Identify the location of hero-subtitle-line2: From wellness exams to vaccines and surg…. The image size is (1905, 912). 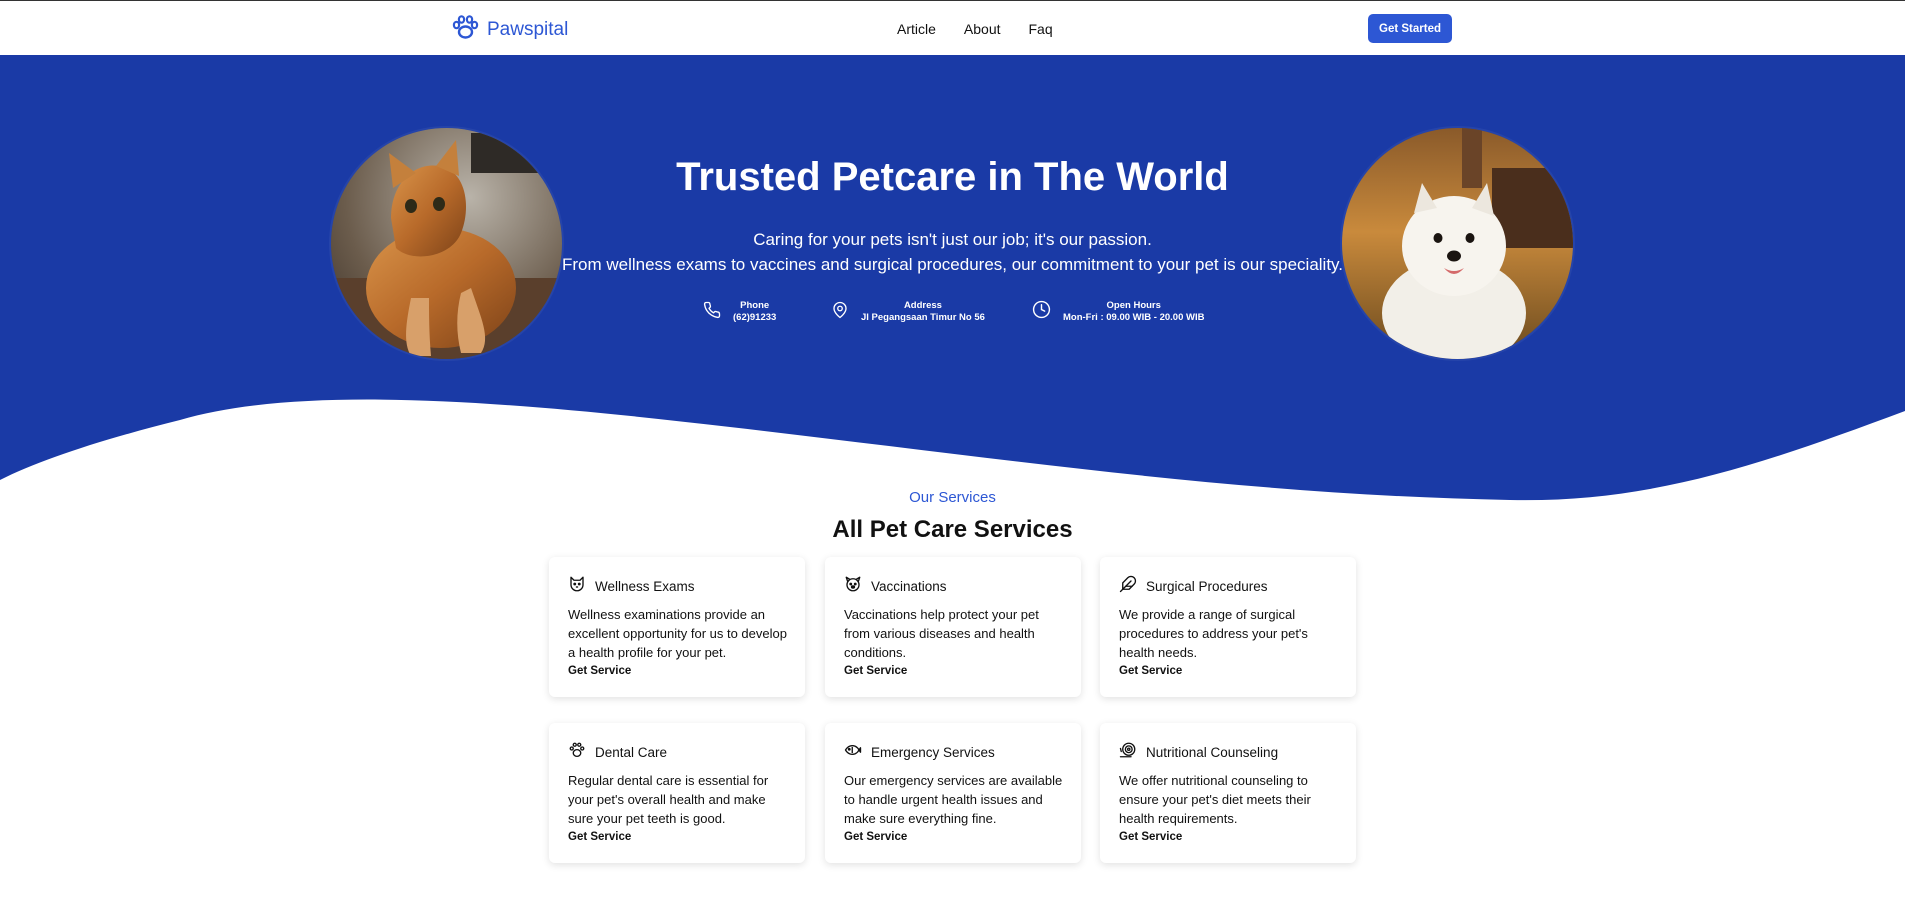
(952, 264).